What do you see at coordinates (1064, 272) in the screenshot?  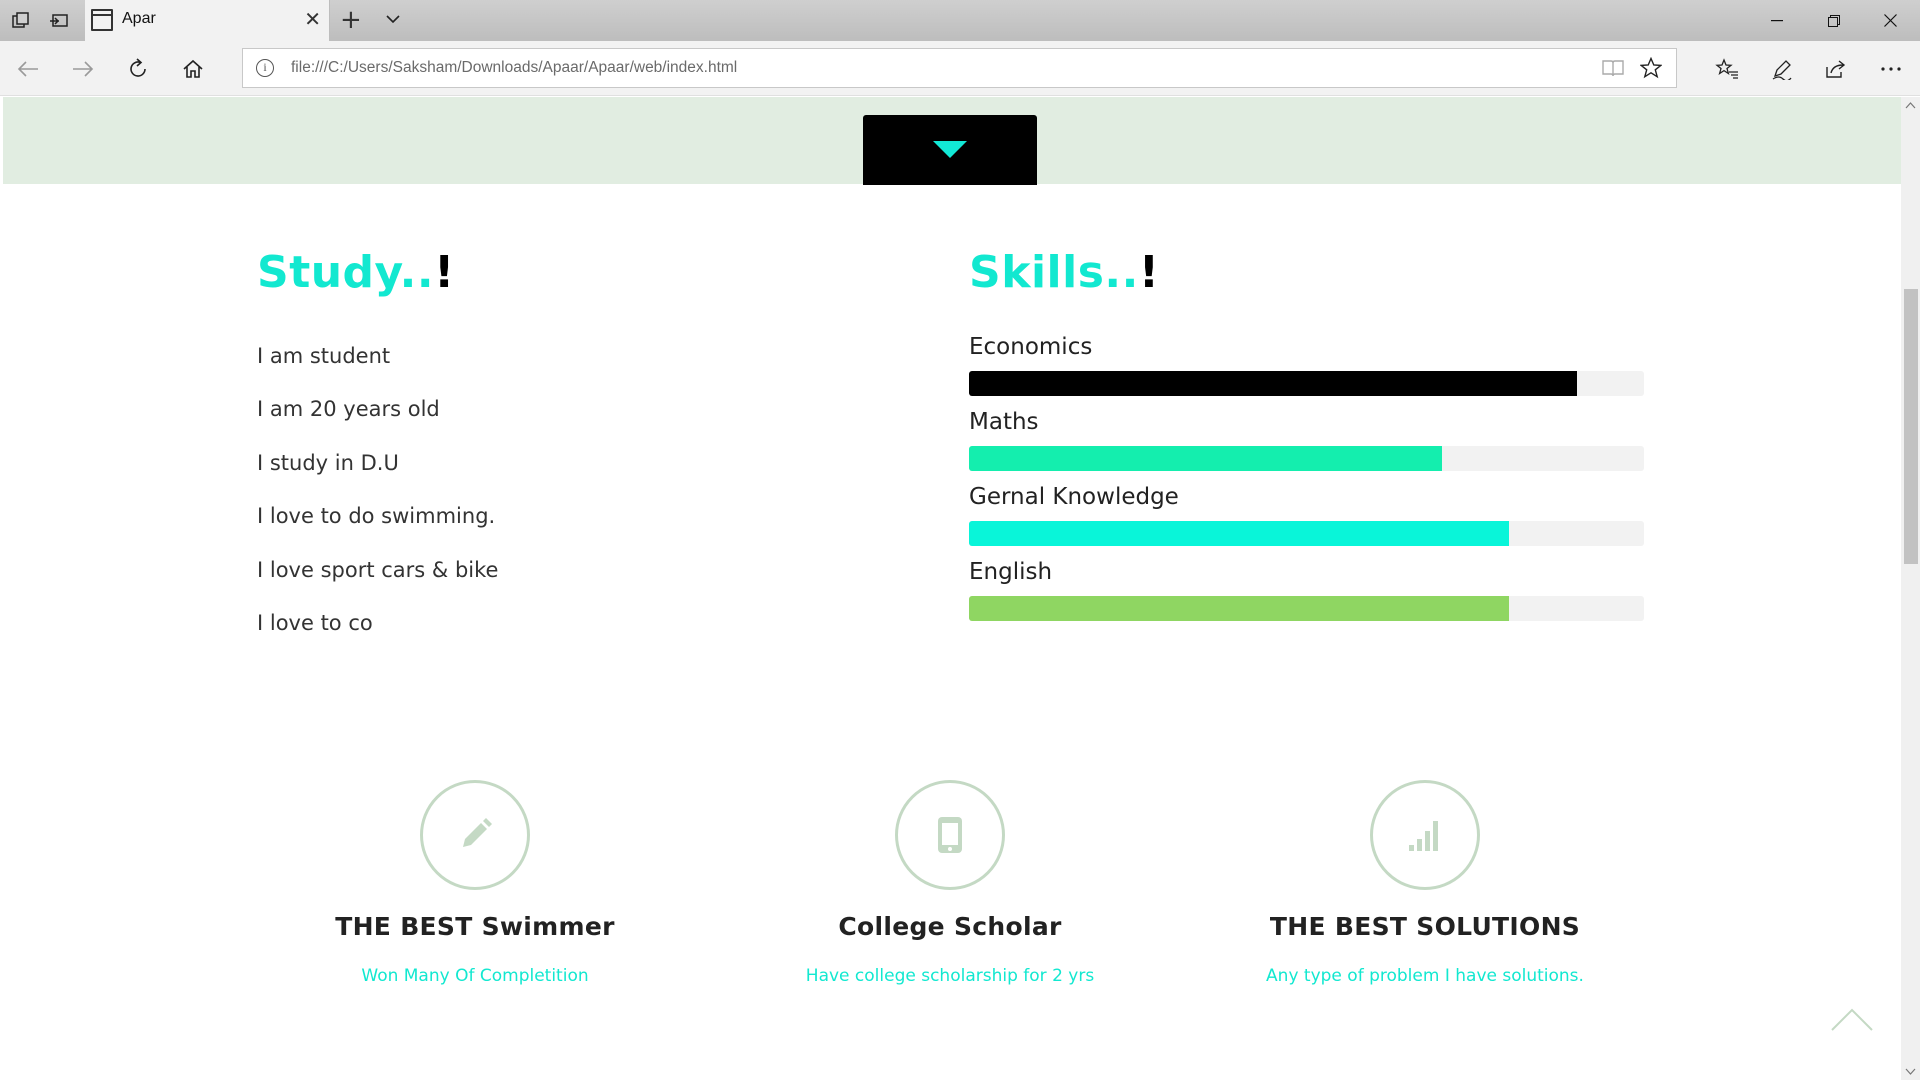 I see `skills-heading: Skills..!` at bounding box center [1064, 272].